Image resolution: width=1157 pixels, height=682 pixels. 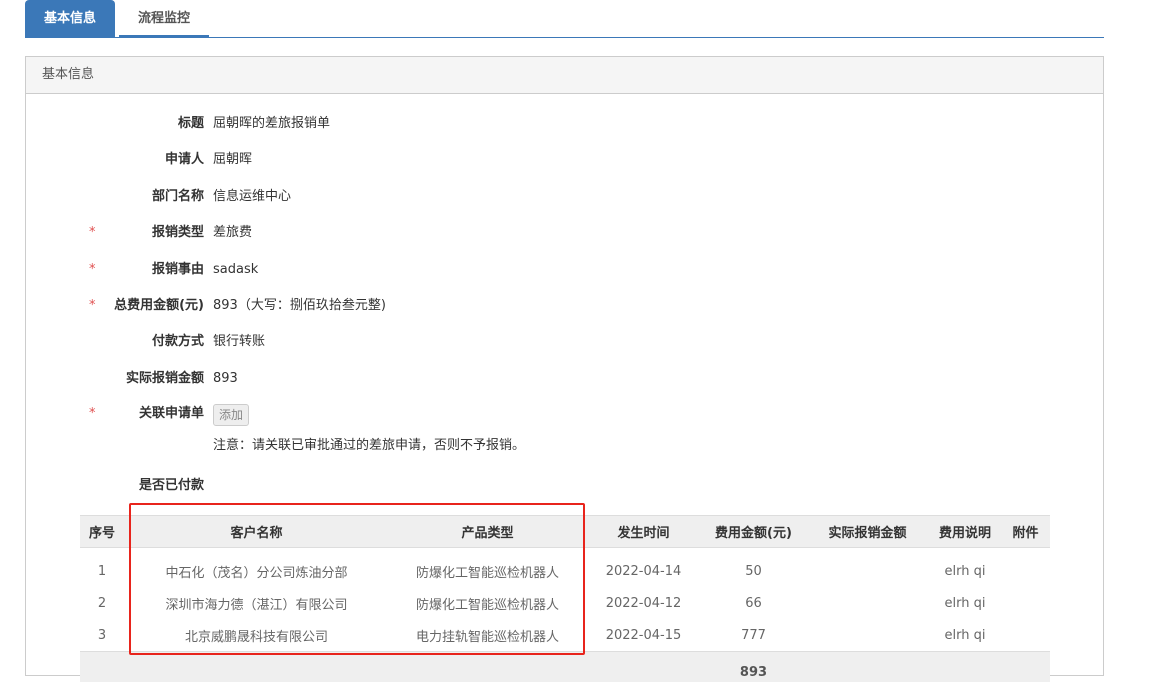 What do you see at coordinates (252, 196) in the screenshot?
I see `form-value: 信息运维中心` at bounding box center [252, 196].